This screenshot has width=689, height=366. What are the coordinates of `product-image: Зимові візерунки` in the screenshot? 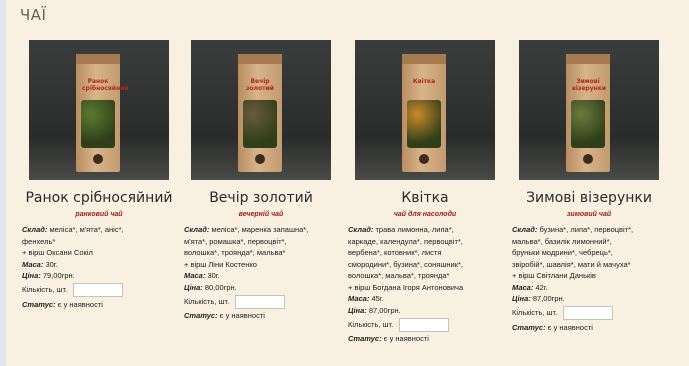 It's located at (589, 110).